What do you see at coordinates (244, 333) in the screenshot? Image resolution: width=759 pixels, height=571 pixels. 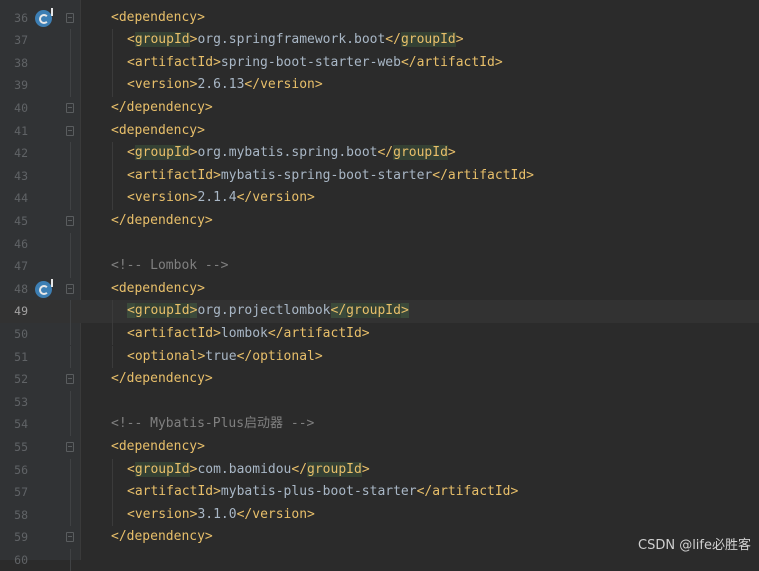 I see `element-value: lombok` at bounding box center [244, 333].